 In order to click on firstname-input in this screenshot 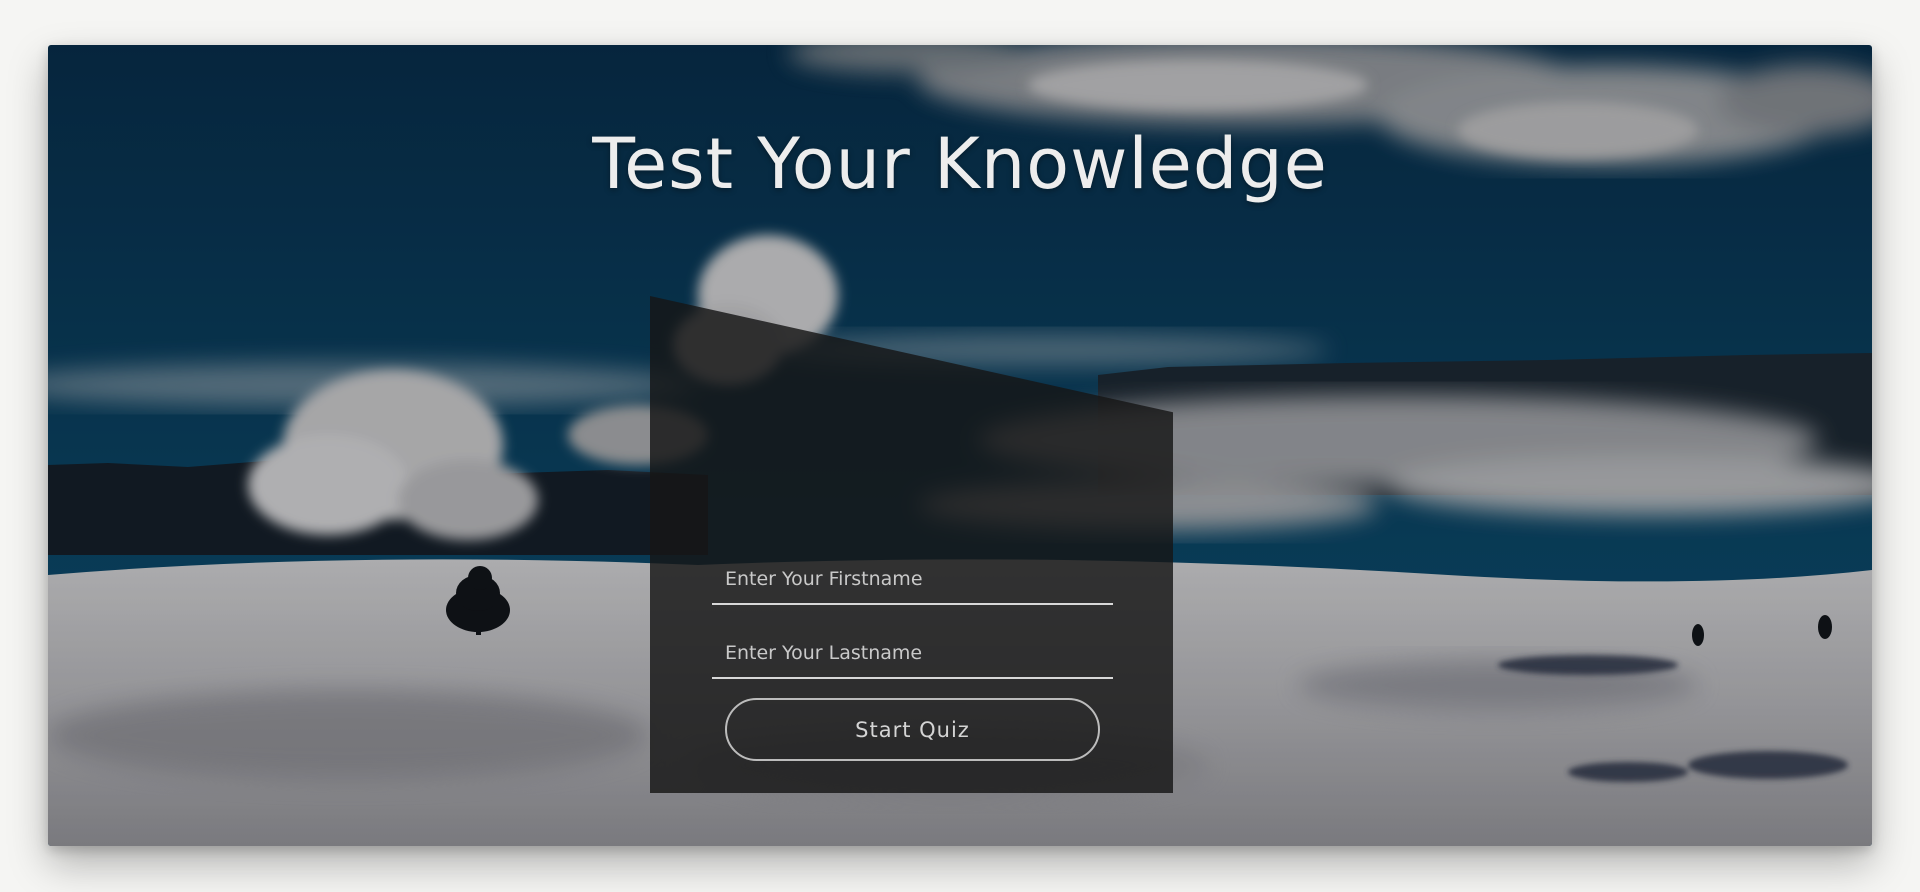, I will do `click(912, 582)`.